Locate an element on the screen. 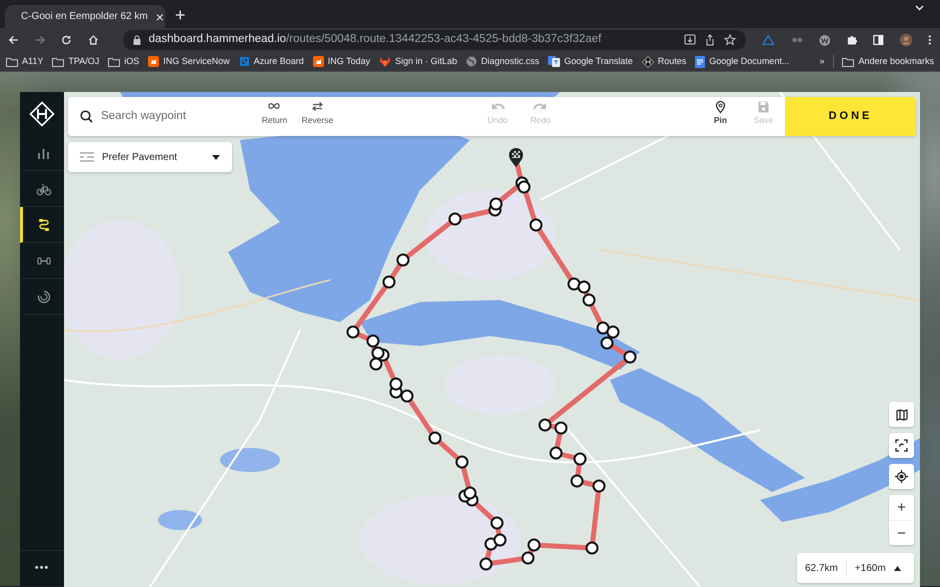 This screenshot has height=587, width=940. bookmark: ING ServiceNow is located at coordinates (189, 61).